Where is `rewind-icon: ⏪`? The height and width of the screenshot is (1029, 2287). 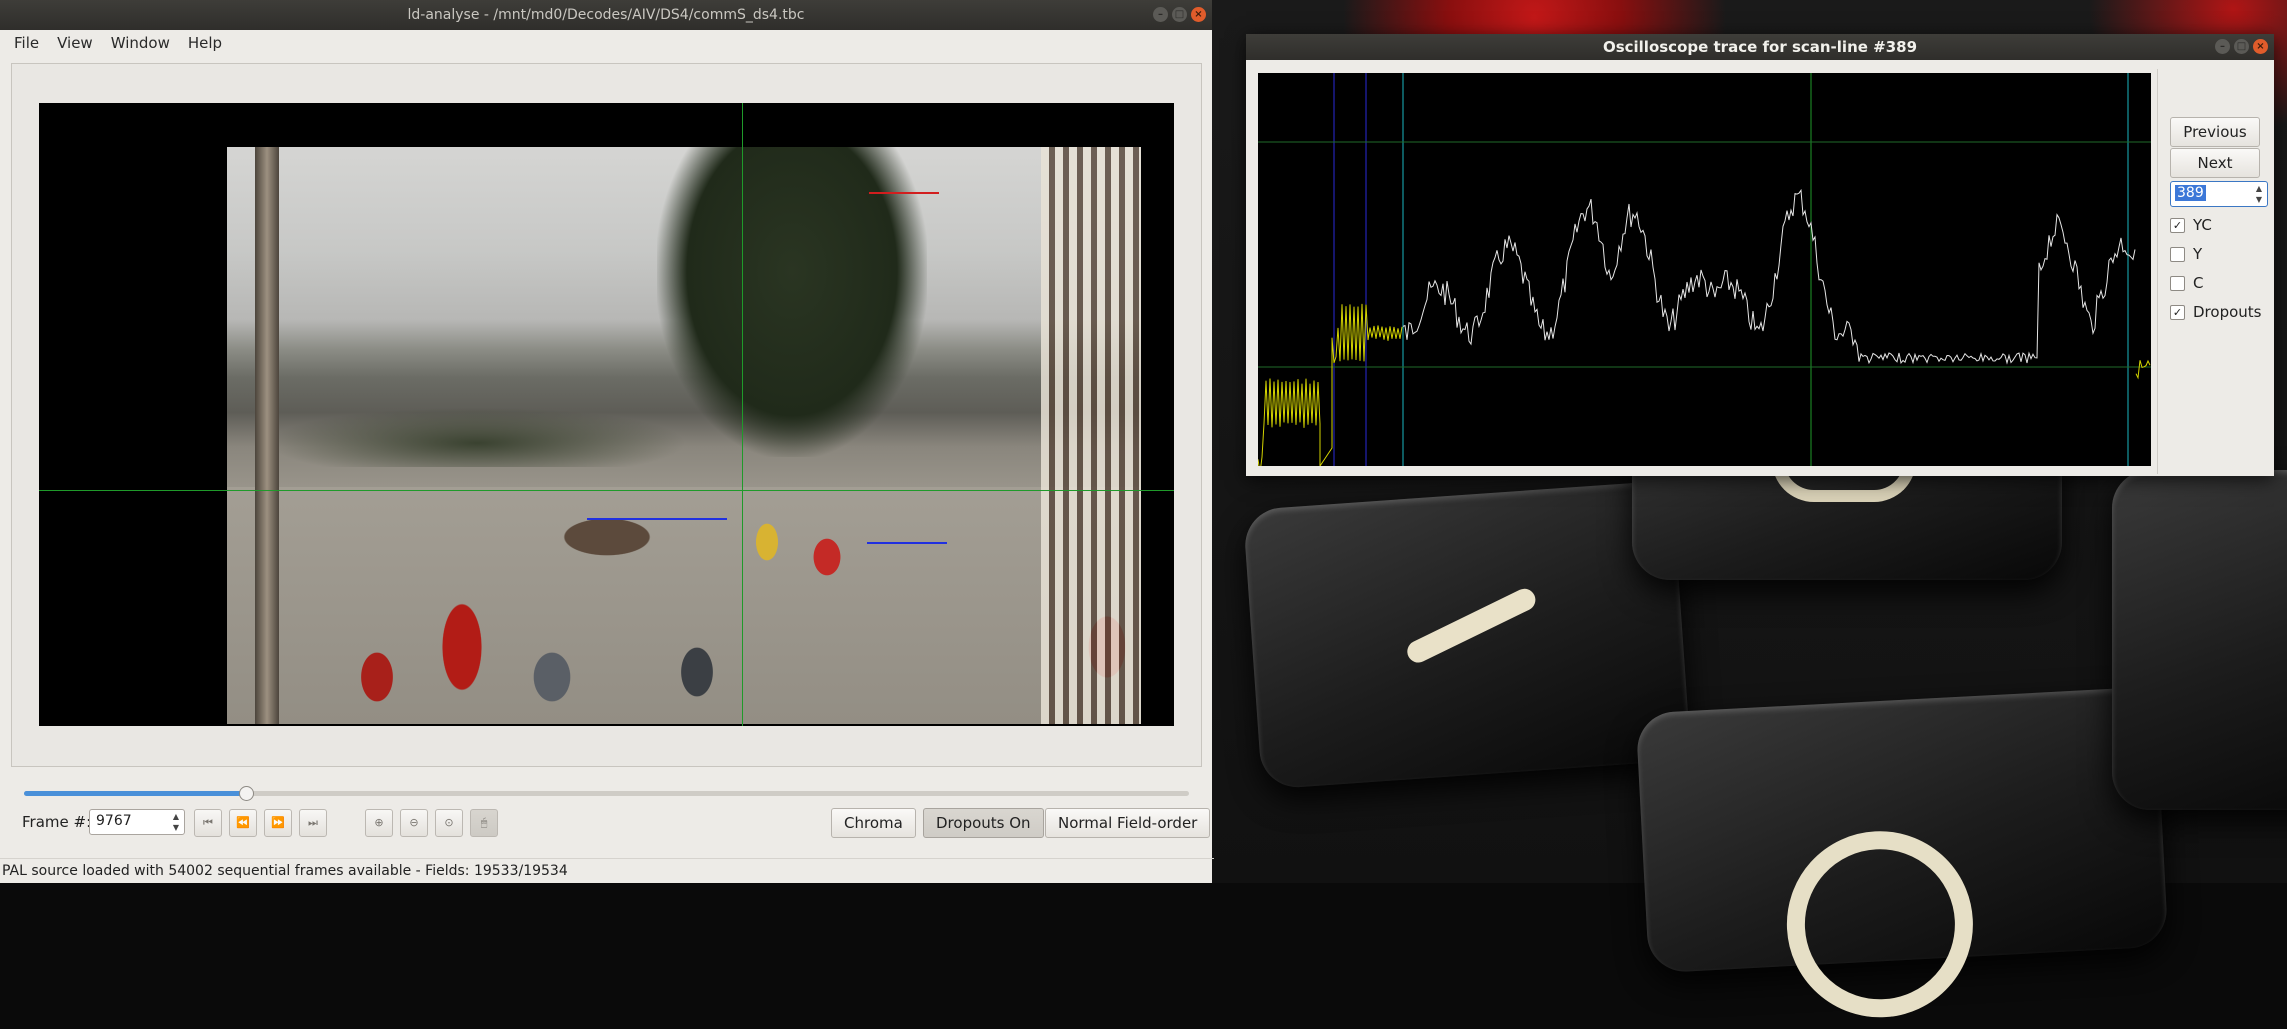
rewind-icon: ⏪ is located at coordinates (243, 822).